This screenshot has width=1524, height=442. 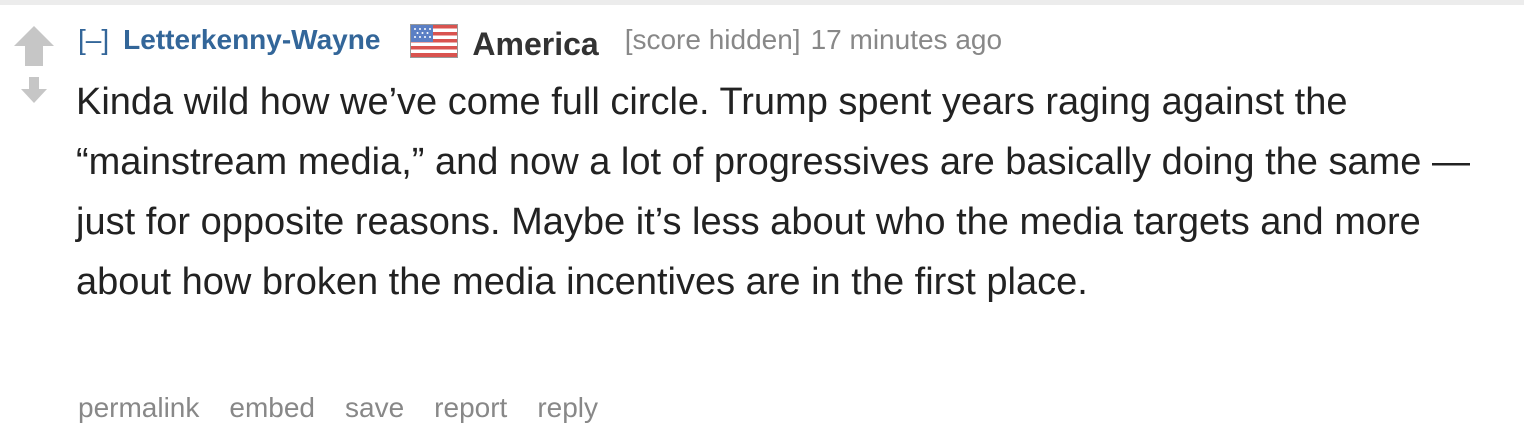 What do you see at coordinates (34, 69) in the screenshot?
I see `vote-controls` at bounding box center [34, 69].